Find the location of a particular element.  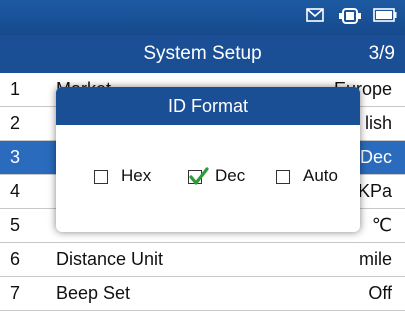

format-options: Hex Dec Auto is located at coordinates (208, 176).